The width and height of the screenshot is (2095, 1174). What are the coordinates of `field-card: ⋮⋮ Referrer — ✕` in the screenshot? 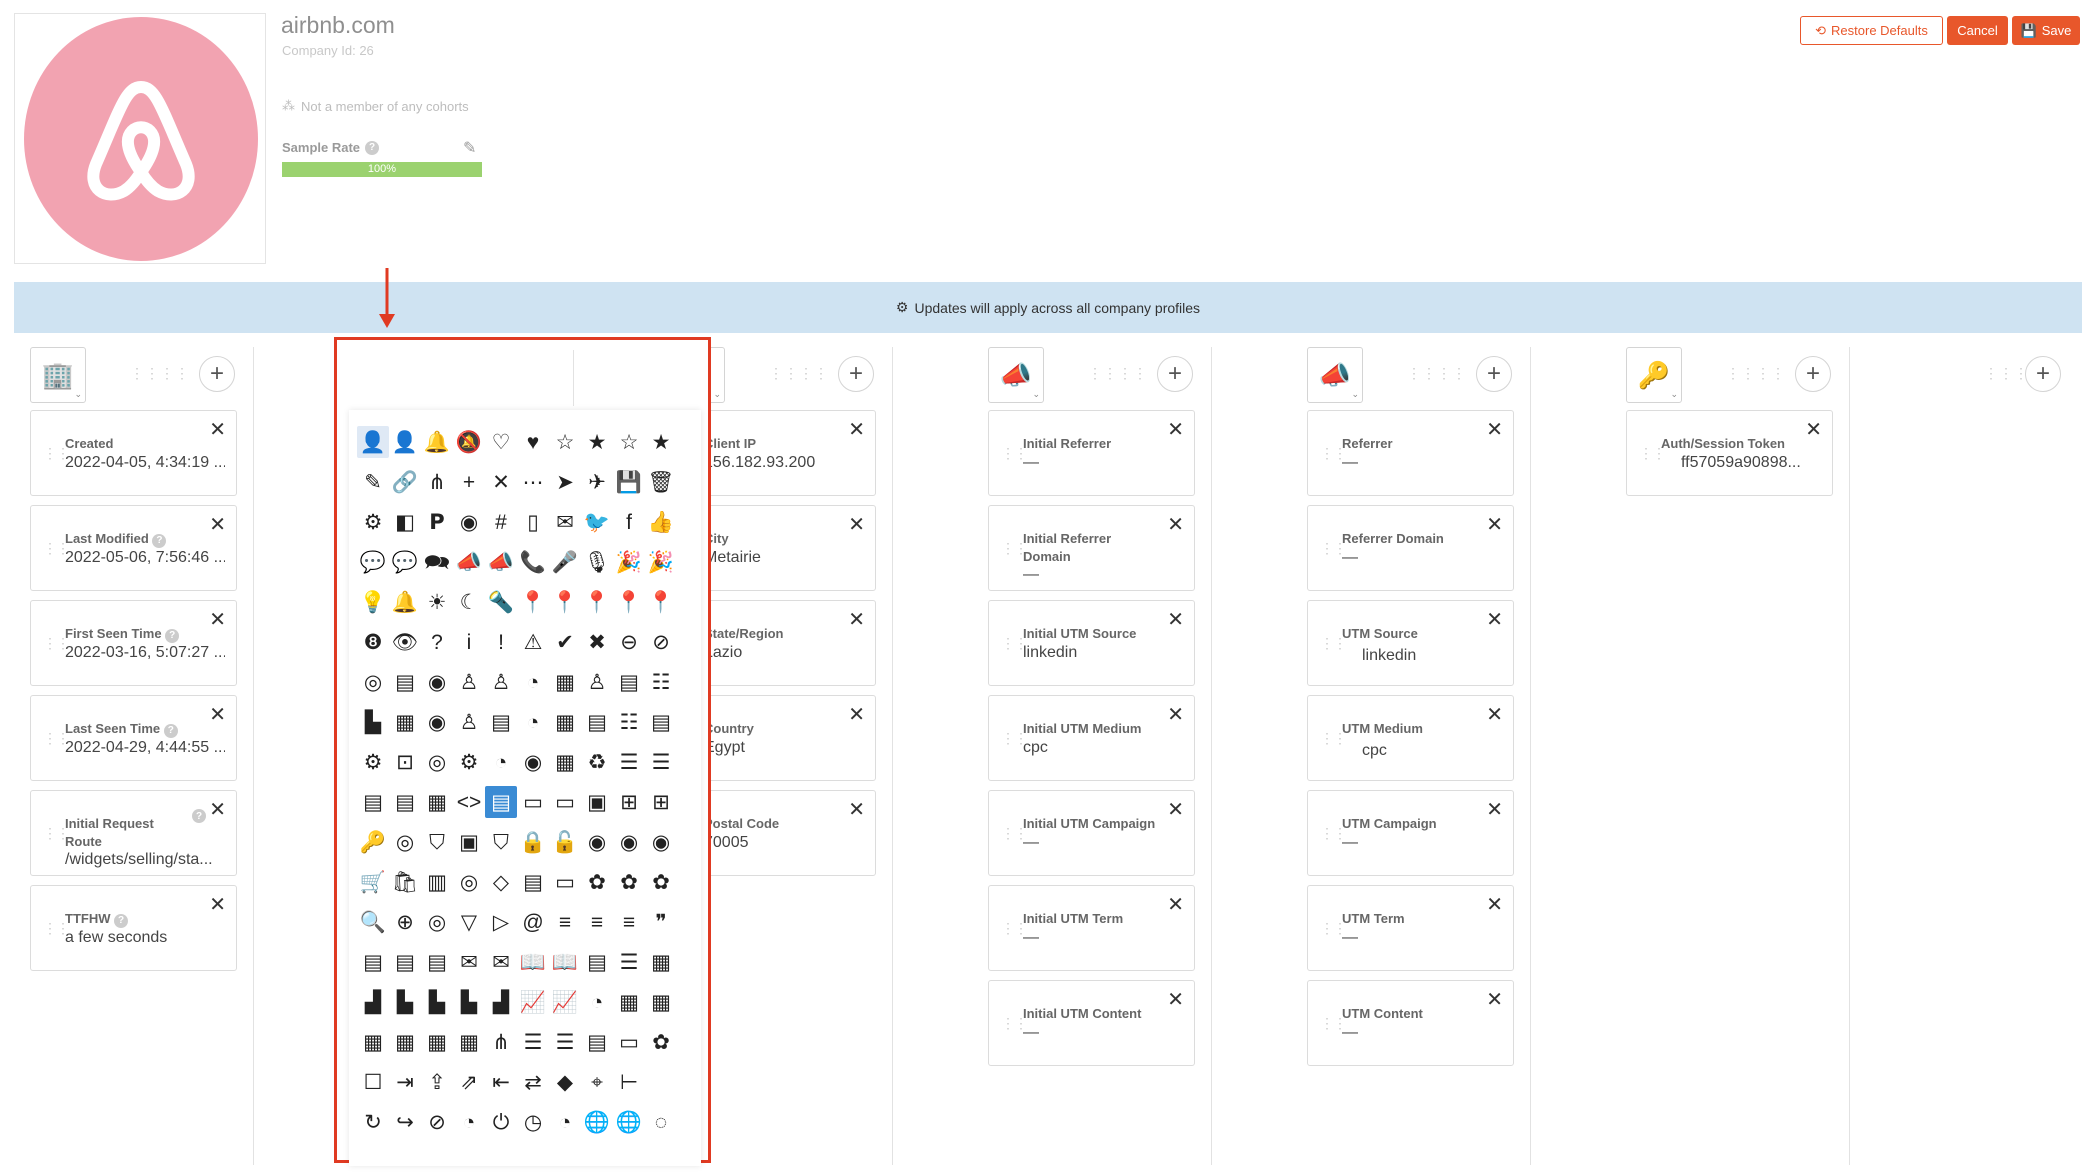 It's located at (1410, 453).